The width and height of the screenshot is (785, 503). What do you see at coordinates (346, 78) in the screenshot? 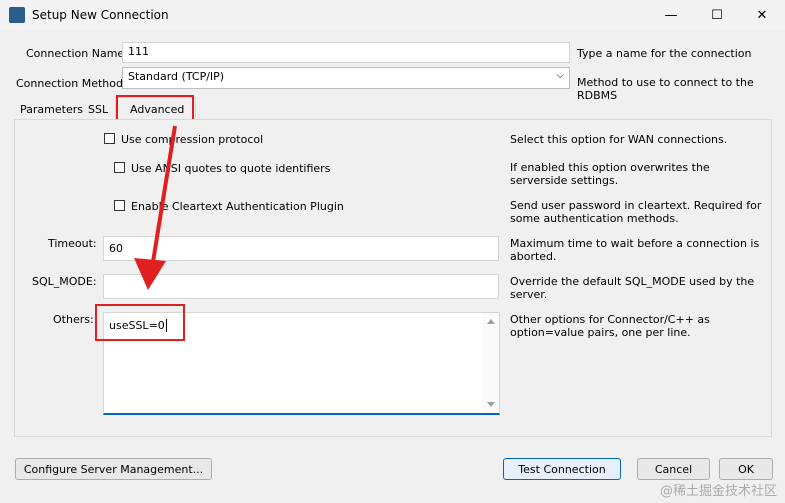
I see `connection-method-select: Standard (TCP/IP) ⌵` at bounding box center [346, 78].